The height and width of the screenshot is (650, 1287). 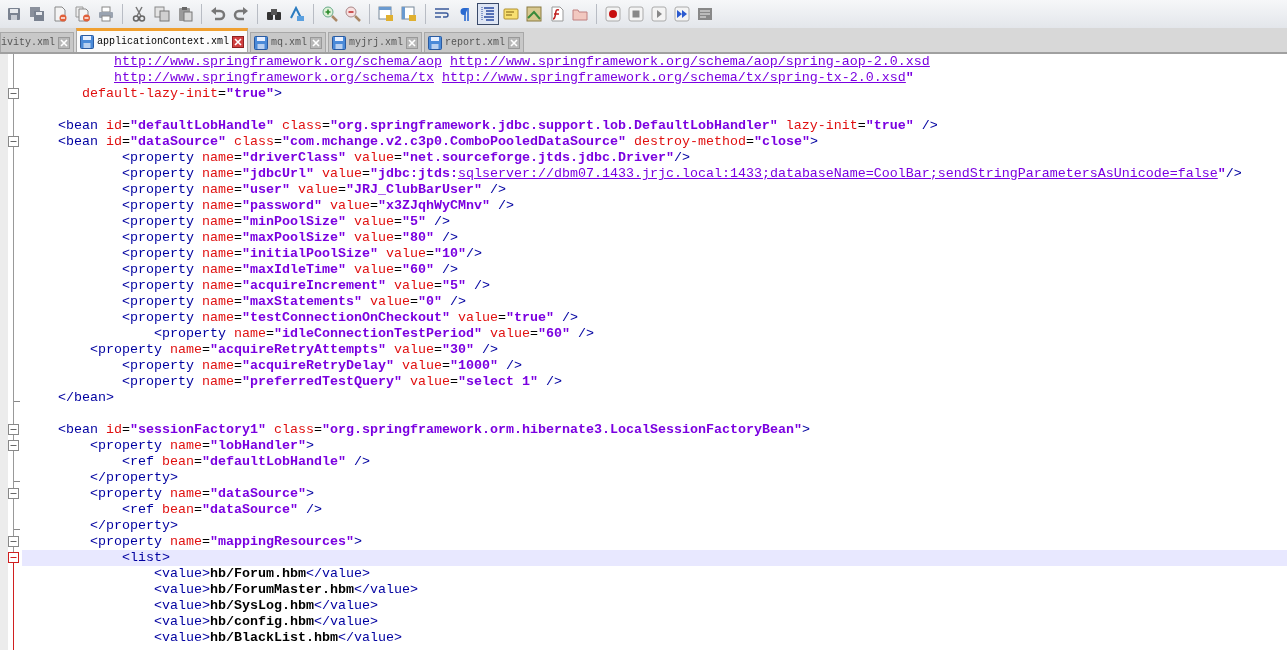 What do you see at coordinates (294, 350) in the screenshot?
I see `code-line: <property name="acquireRetryAttempts" value="30" />` at bounding box center [294, 350].